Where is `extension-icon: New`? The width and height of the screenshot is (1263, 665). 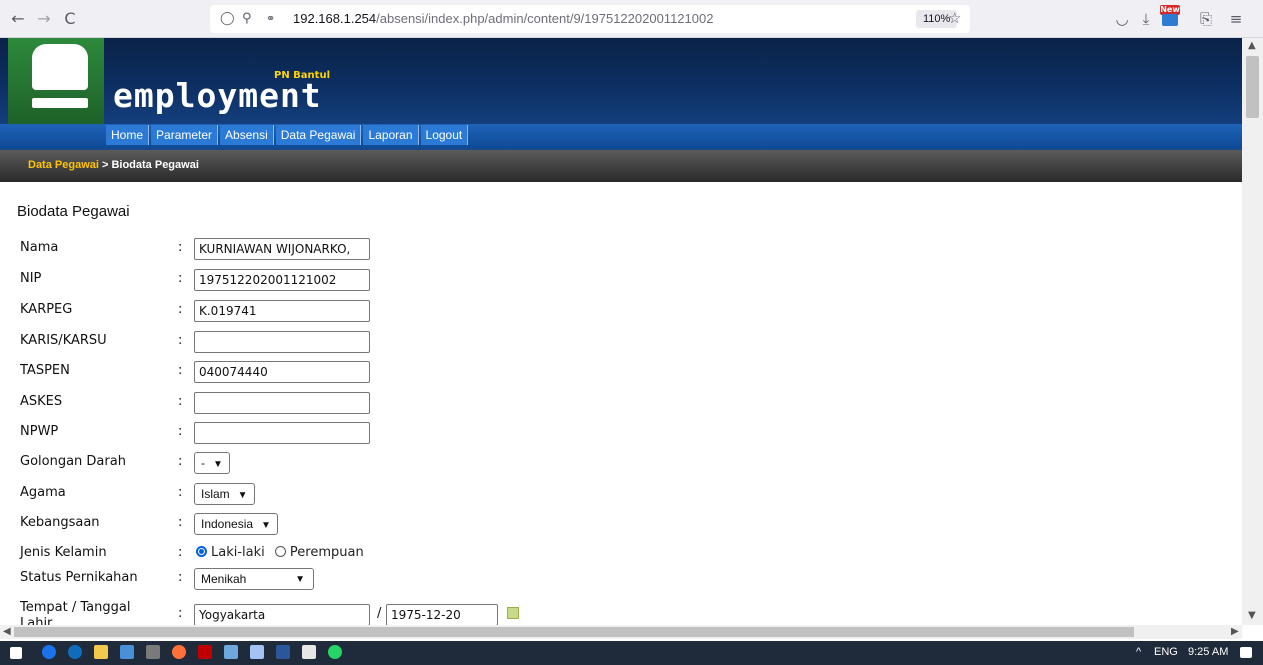 extension-icon: New is located at coordinates (1170, 16).